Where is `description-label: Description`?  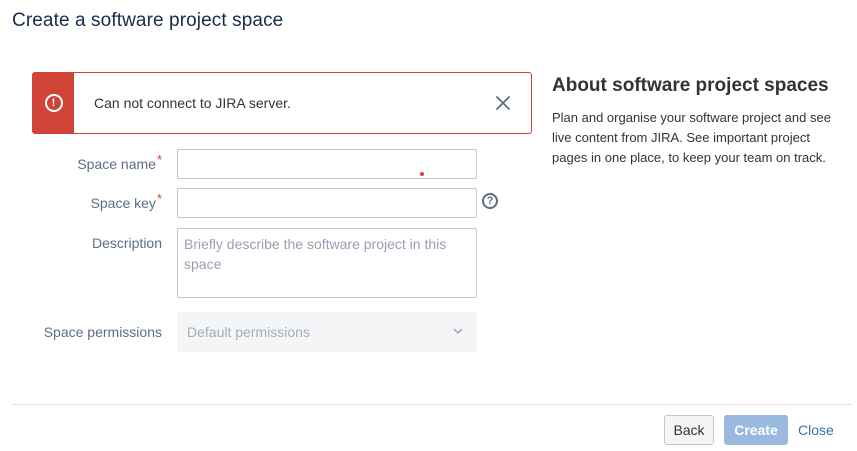 description-label: Description is located at coordinates (126, 243).